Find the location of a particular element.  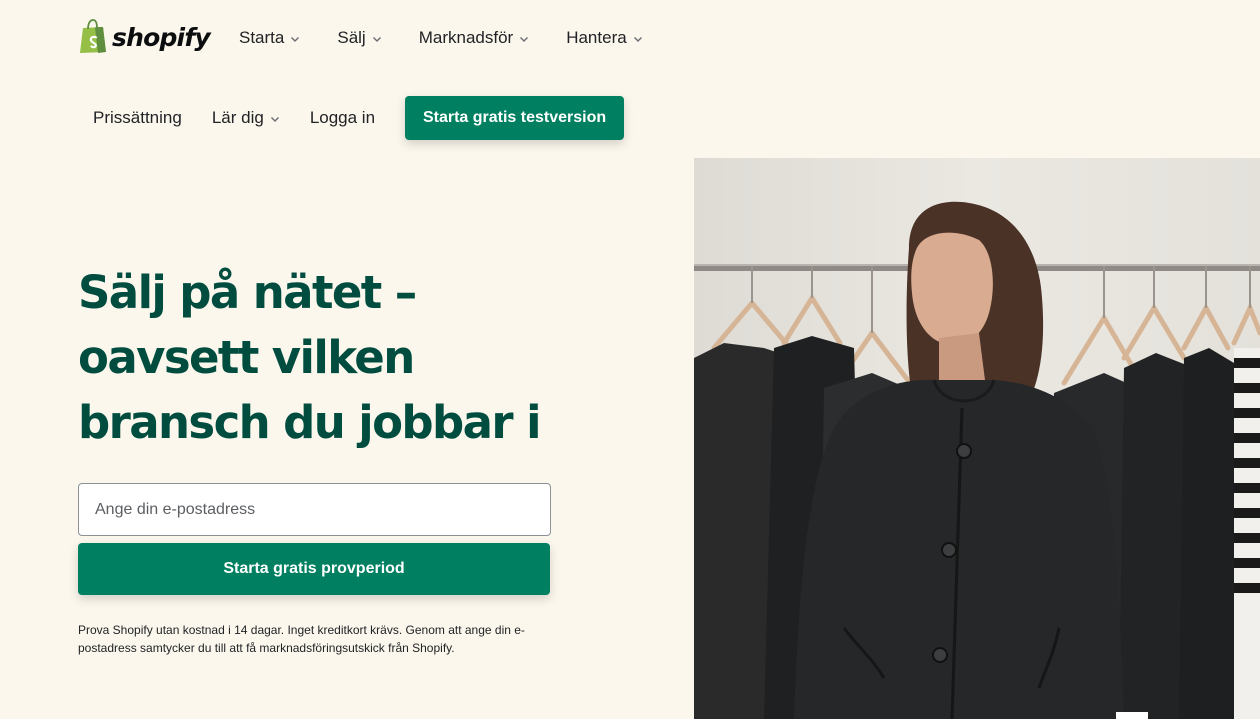

email-input is located at coordinates (314, 509).